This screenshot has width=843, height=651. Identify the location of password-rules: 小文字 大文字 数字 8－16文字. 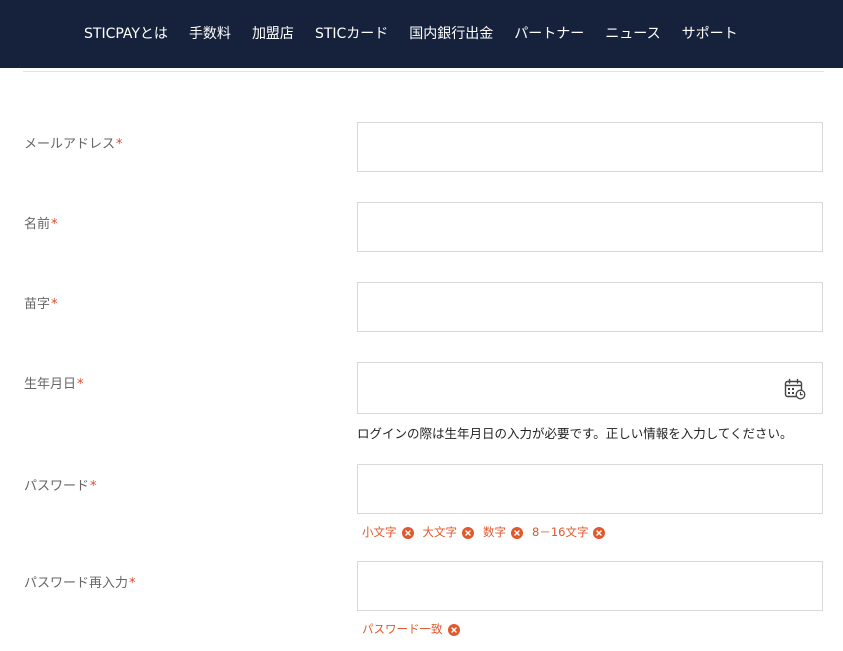
(484, 532).